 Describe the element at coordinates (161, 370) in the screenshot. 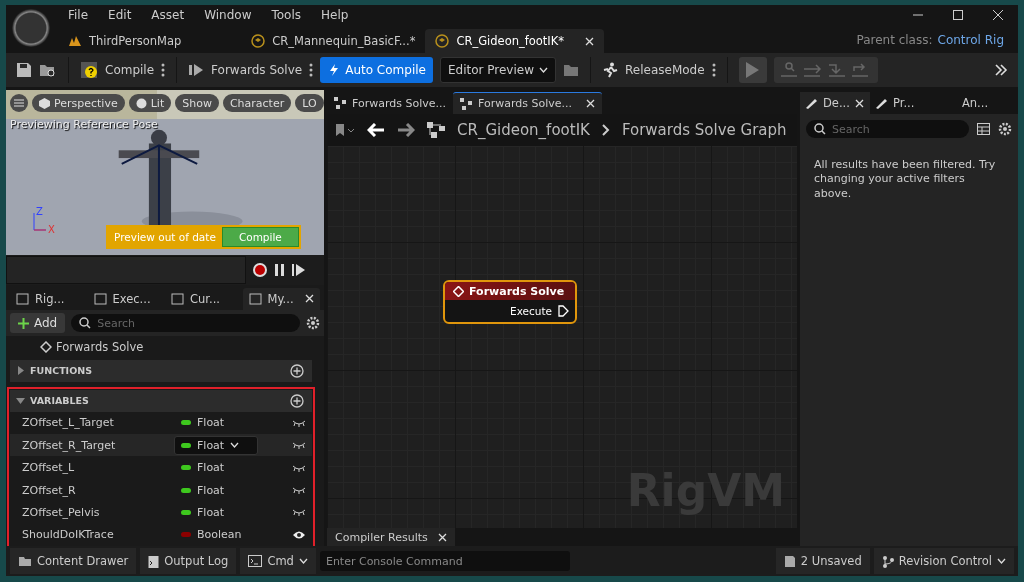

I see `section-header: FUNCTIONS` at that location.